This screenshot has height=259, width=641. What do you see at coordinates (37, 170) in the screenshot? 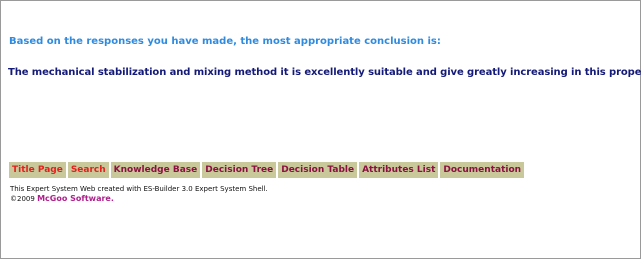
I see `nav-title-page-link: Title Page` at bounding box center [37, 170].